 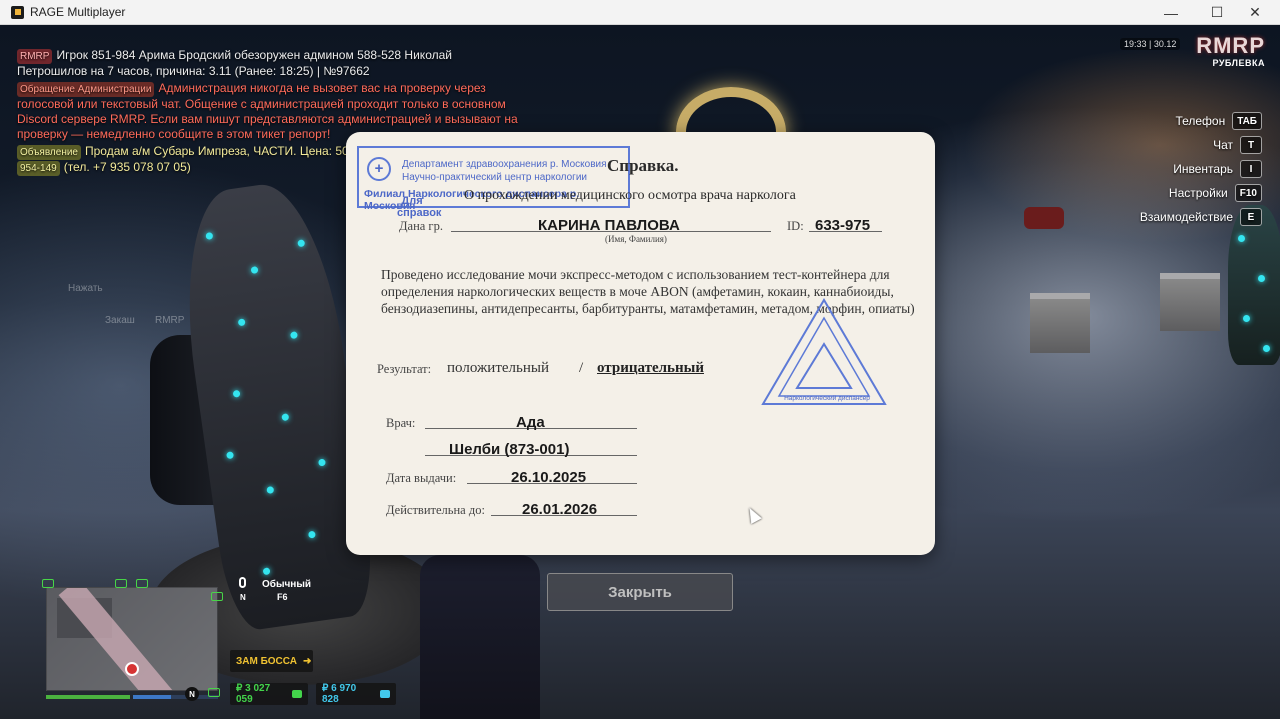 I want to click on voice-hotkey: F6, so click(x=282, y=597).